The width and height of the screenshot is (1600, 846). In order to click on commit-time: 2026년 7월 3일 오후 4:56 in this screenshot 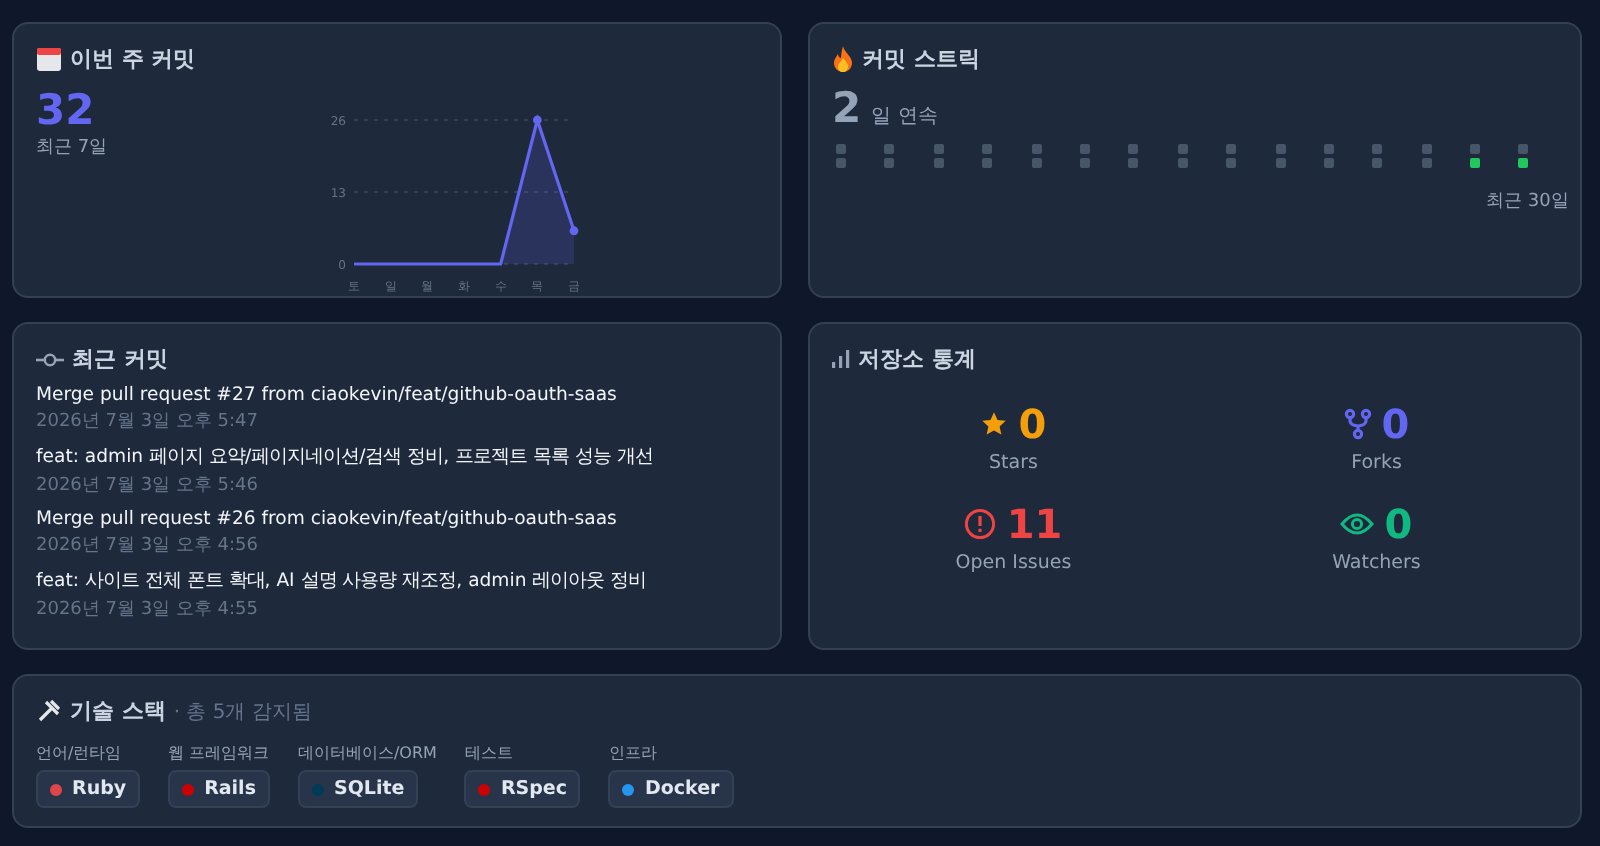, I will do `click(148, 546)`.